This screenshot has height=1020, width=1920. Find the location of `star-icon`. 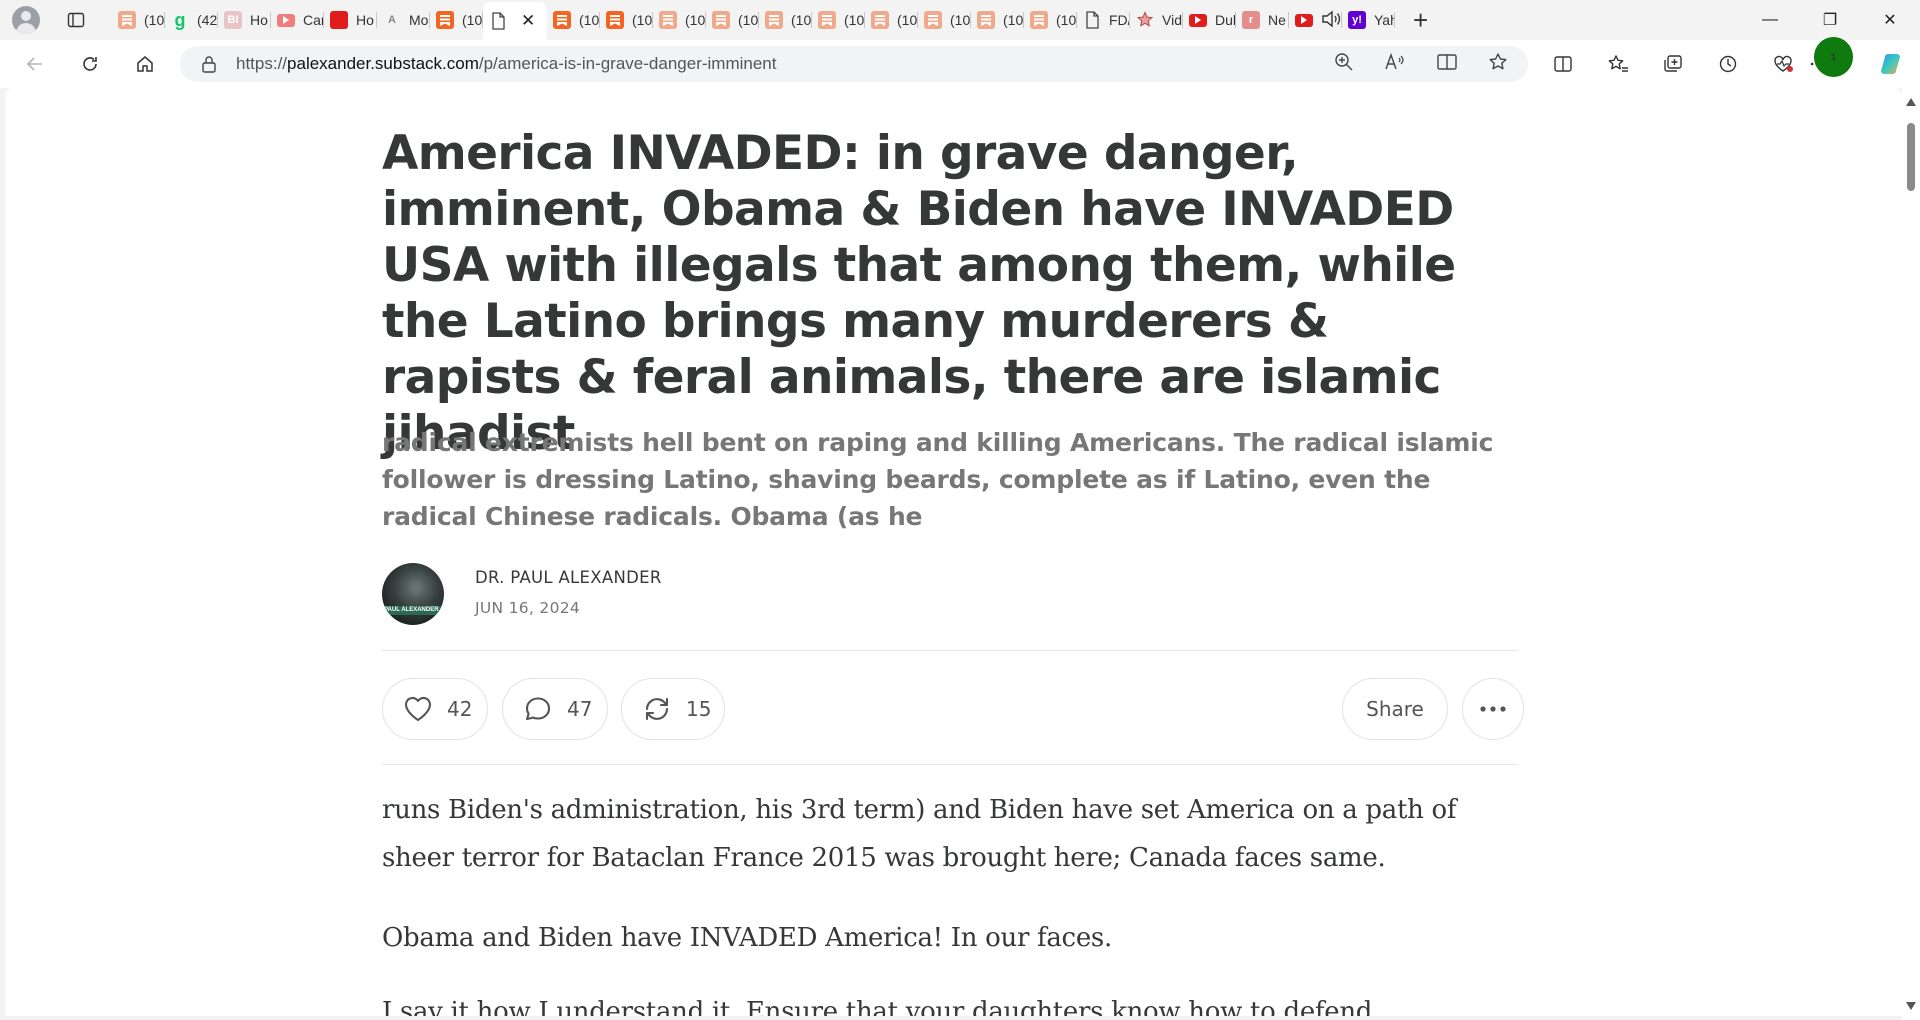

star-icon is located at coordinates (1145, 20).